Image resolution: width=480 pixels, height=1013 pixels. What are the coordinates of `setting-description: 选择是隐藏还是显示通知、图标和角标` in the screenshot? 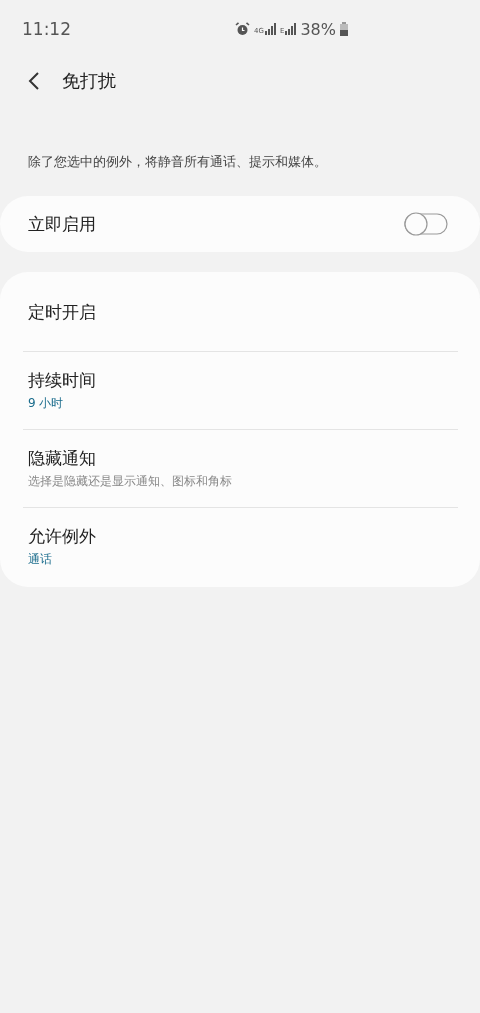 It's located at (130, 481).